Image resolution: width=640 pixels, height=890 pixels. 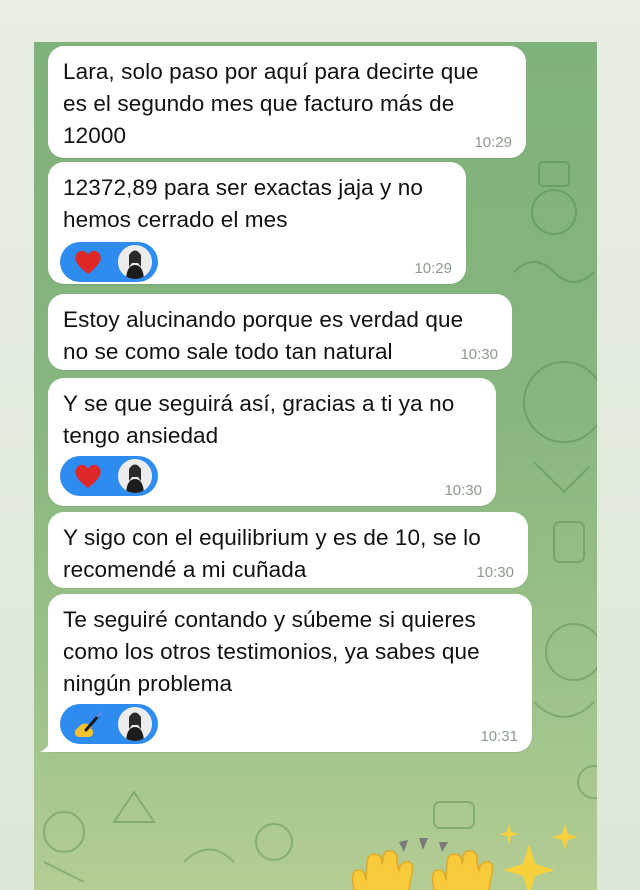 I want to click on bubble-tail, so click(x=48, y=744).